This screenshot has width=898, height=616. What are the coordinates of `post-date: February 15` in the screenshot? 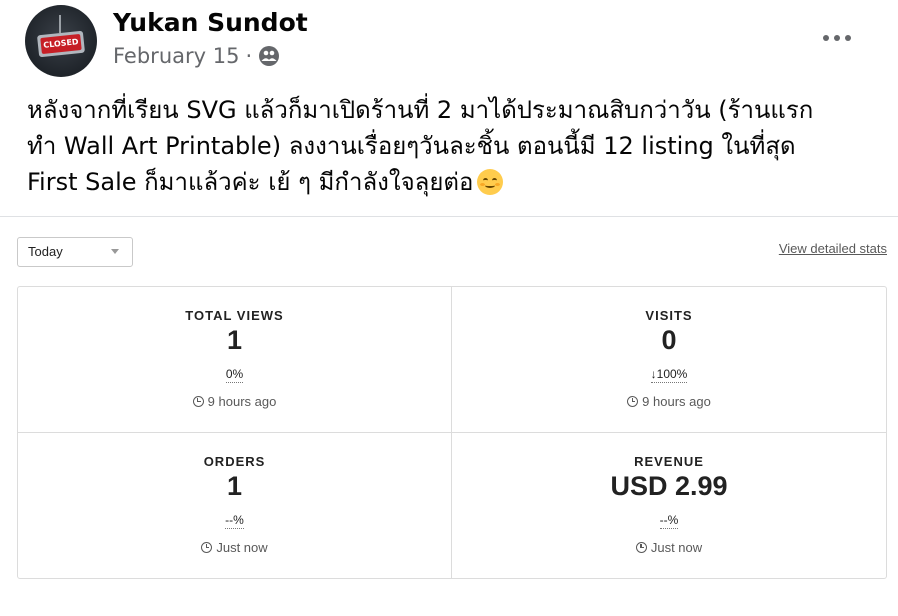 It's located at (176, 56).